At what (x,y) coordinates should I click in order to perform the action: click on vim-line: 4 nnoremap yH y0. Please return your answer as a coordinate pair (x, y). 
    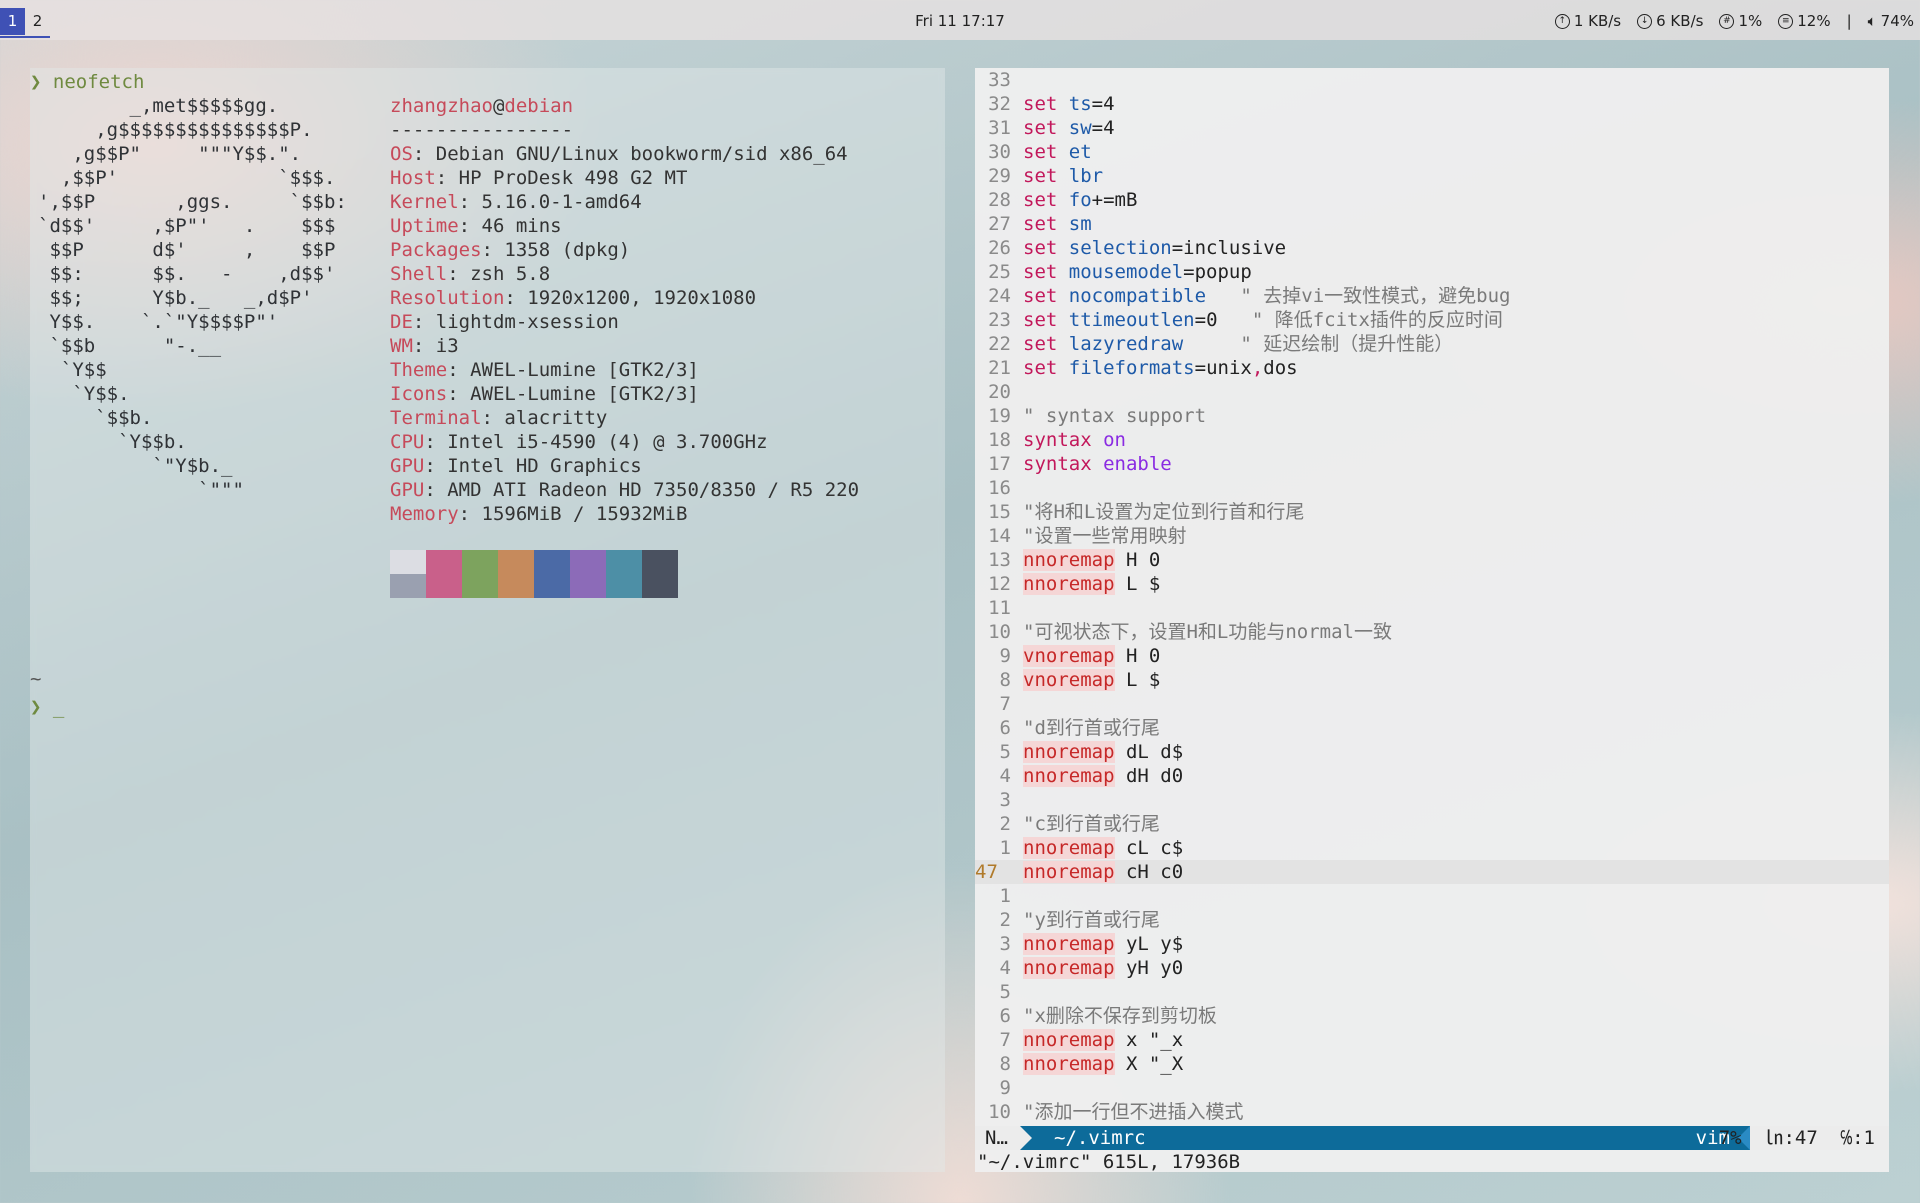
    Looking at the image, I should click on (1432, 968).